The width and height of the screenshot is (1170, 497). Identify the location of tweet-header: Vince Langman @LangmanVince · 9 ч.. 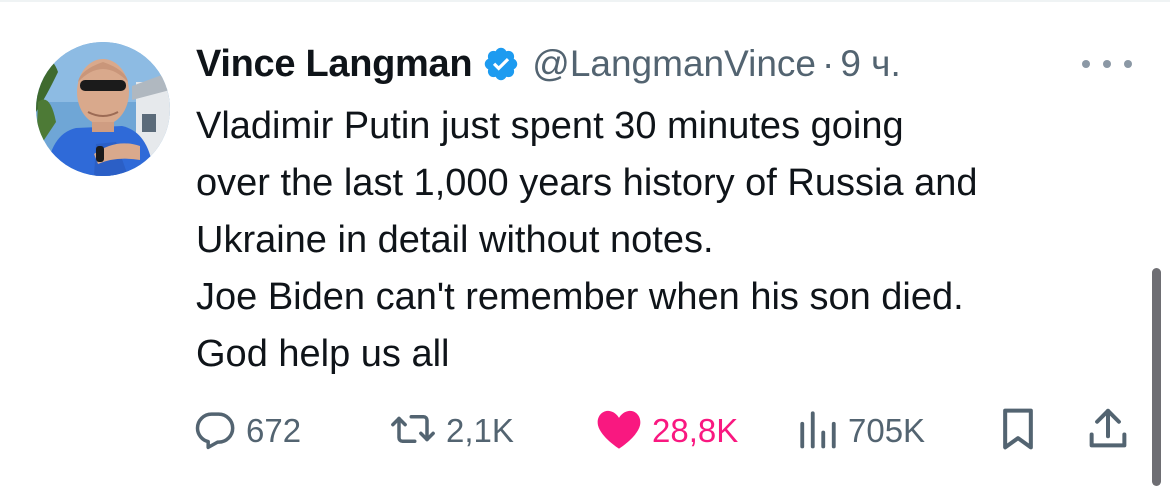
(548, 64).